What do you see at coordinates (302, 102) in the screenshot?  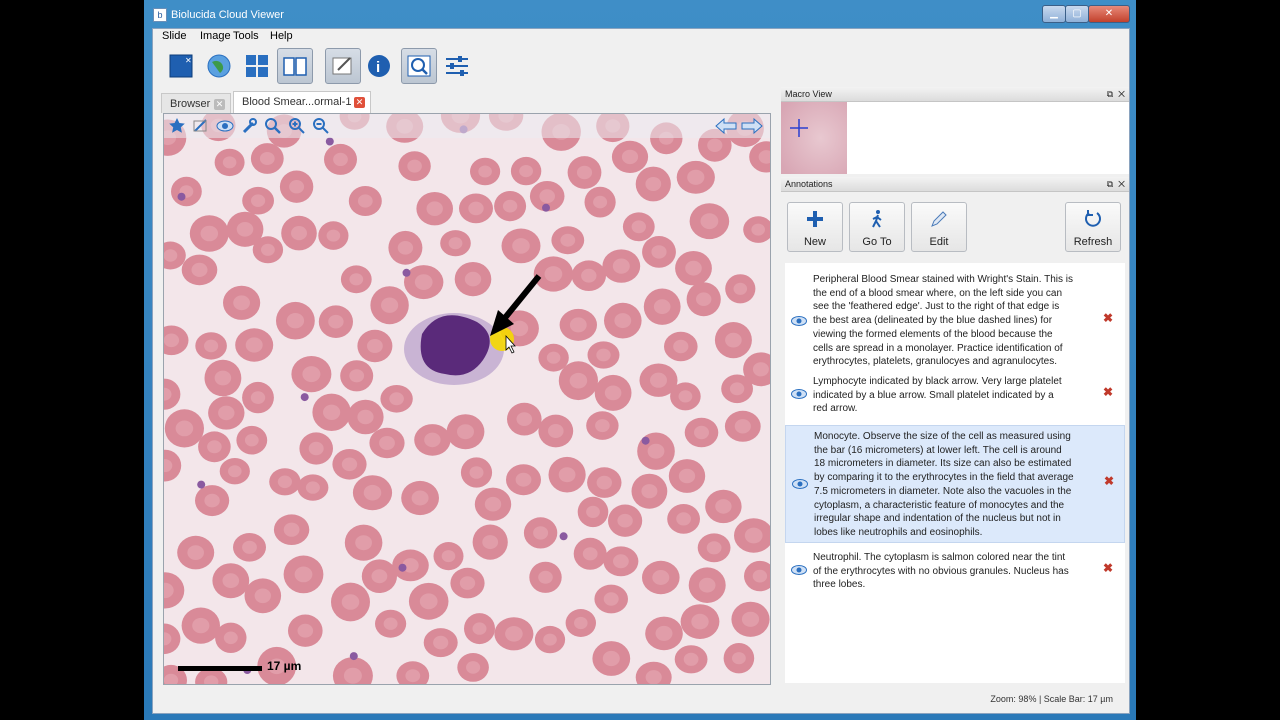 I see `tab-blood-smear: Blood Smear...ormal-1 ✕` at bounding box center [302, 102].